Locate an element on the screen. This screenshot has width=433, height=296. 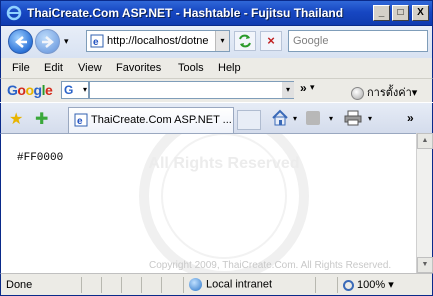
scroll-up-button: ▲ is located at coordinates (425, 141).